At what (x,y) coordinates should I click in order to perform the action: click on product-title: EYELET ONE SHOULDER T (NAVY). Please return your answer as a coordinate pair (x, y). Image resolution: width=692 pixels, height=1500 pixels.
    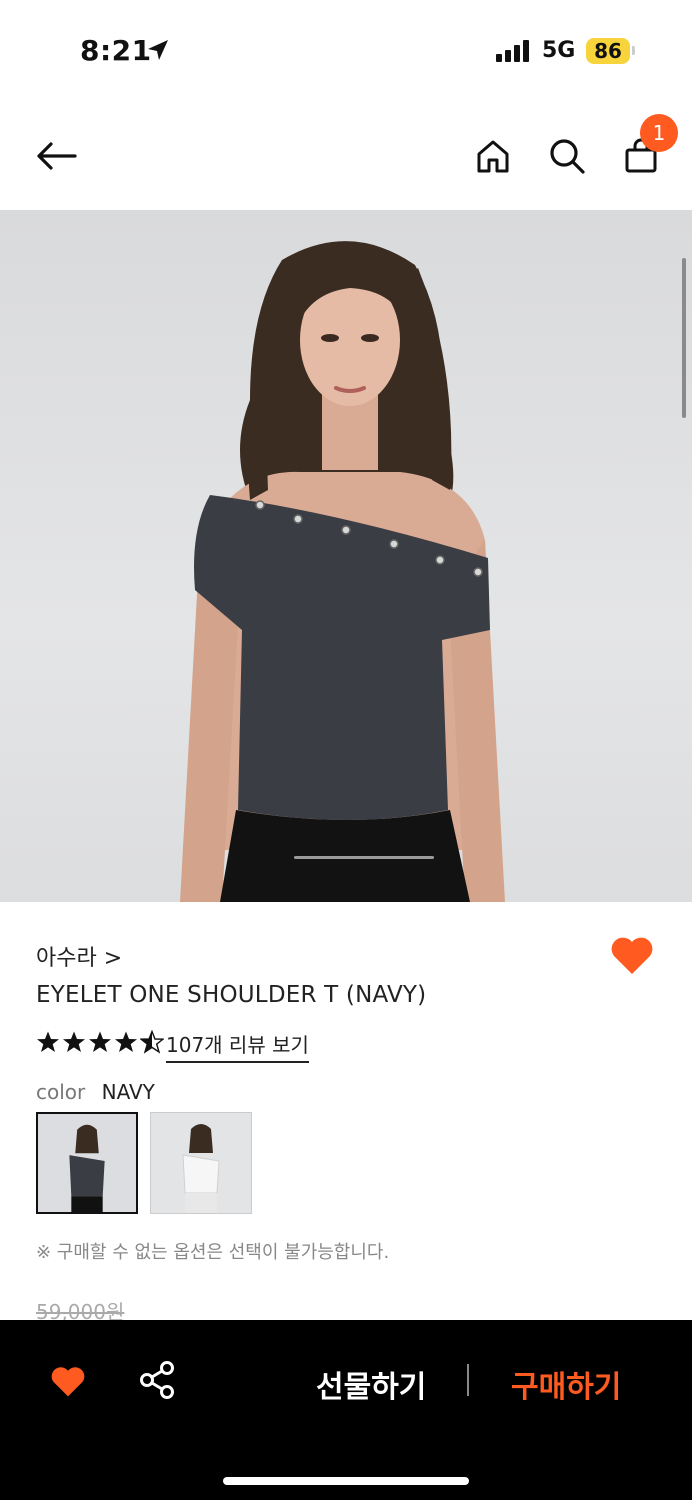
    Looking at the image, I should click on (231, 995).